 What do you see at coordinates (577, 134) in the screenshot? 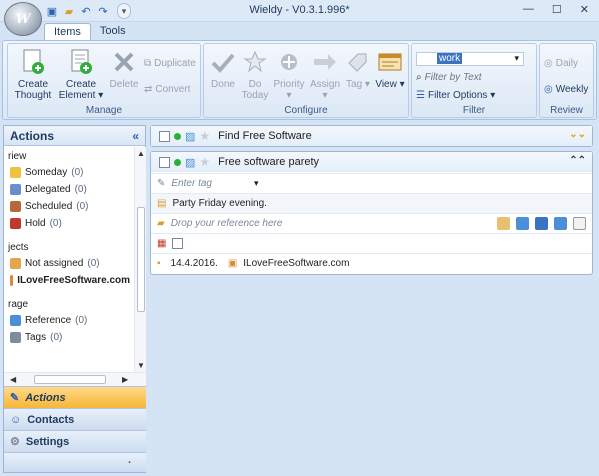
I see `expand-chevron-icon: ⌄⌄` at bounding box center [577, 134].